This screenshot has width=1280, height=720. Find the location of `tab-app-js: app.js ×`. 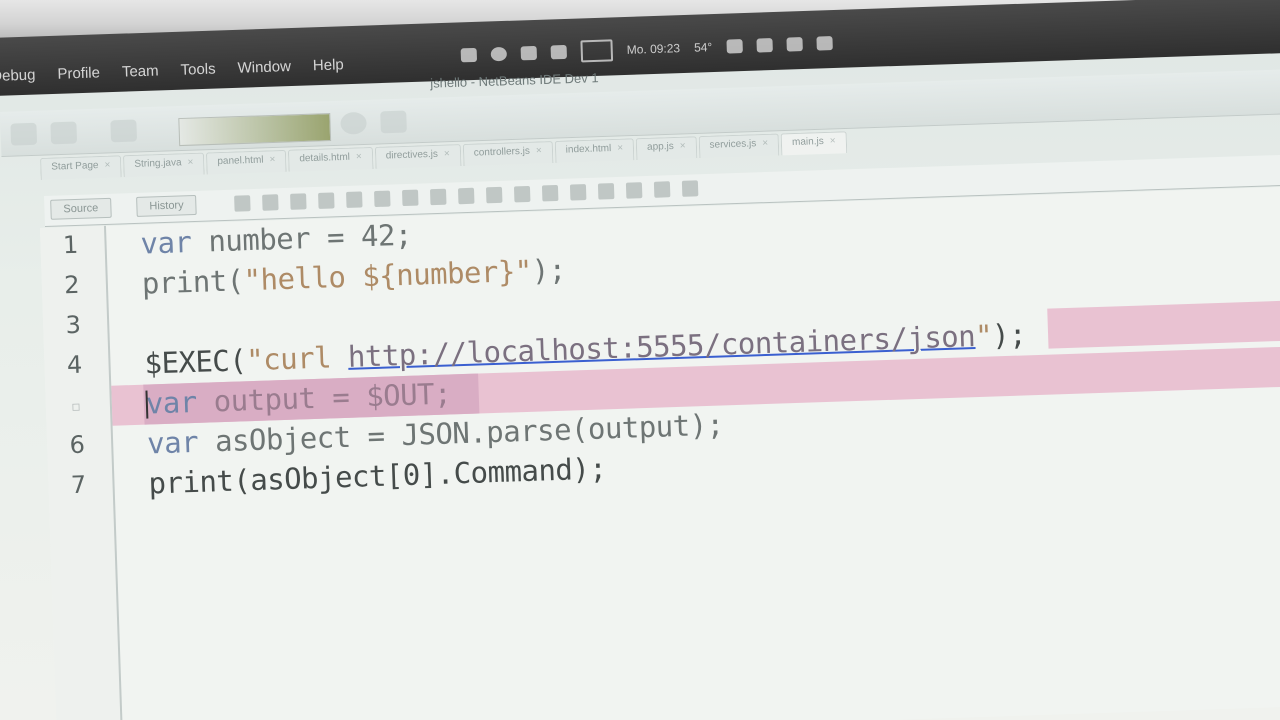

tab-app-js: app.js × is located at coordinates (666, 148).